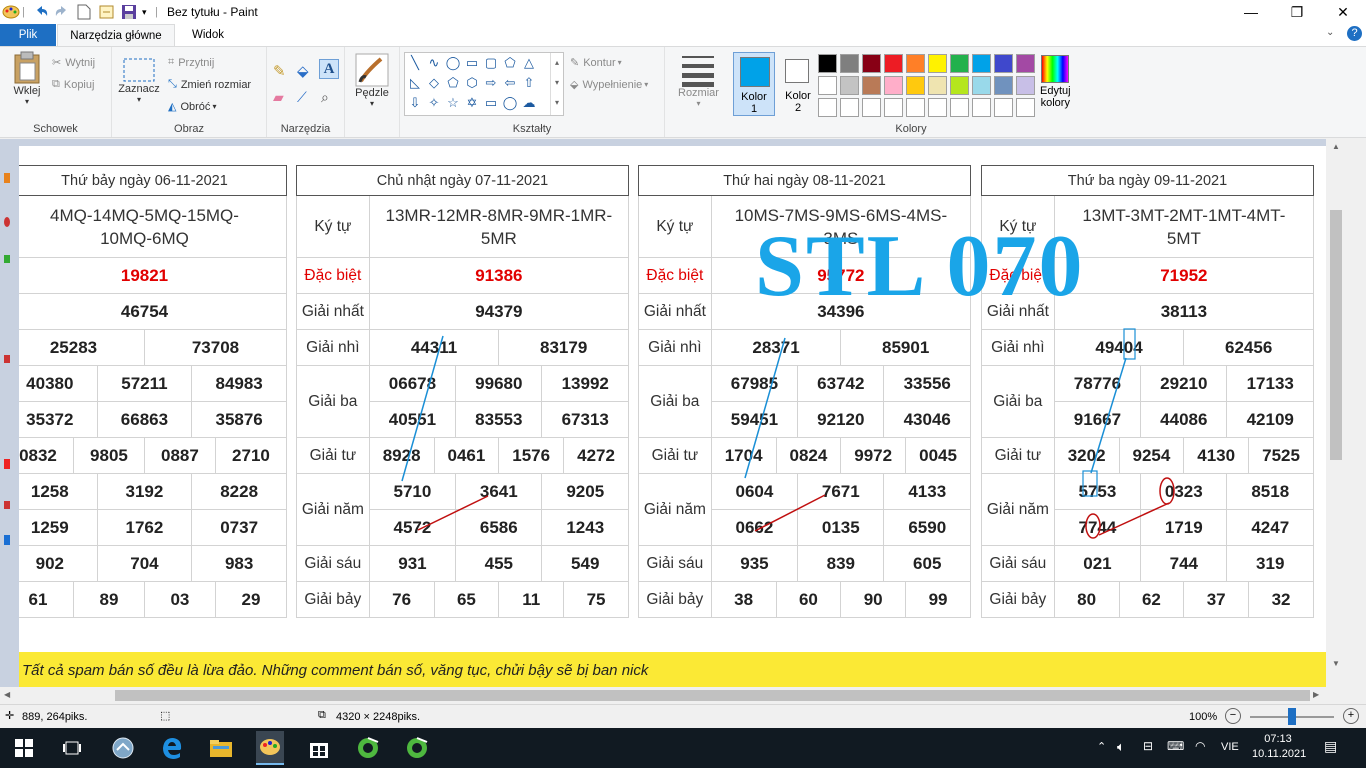 This screenshot has height=768, width=1366. What do you see at coordinates (1200, 746) in the screenshot?
I see `wifi-icon: ◠` at bounding box center [1200, 746].